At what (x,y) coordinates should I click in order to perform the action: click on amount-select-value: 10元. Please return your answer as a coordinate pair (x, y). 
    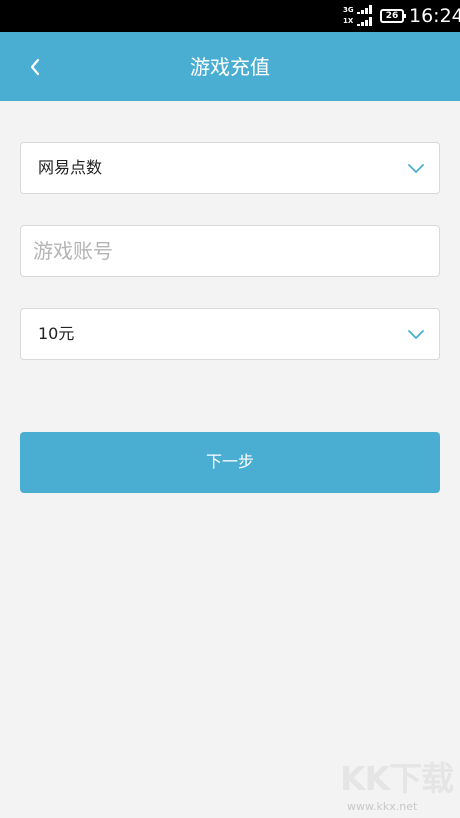
    Looking at the image, I should click on (56, 333).